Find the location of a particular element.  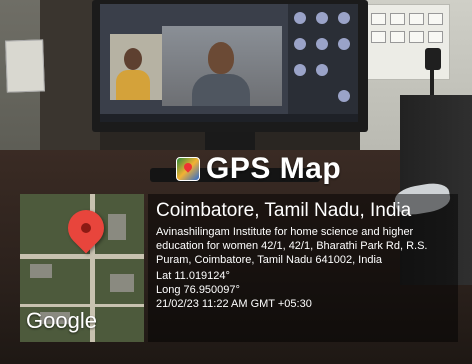

participant-body is located at coordinates (133, 85).